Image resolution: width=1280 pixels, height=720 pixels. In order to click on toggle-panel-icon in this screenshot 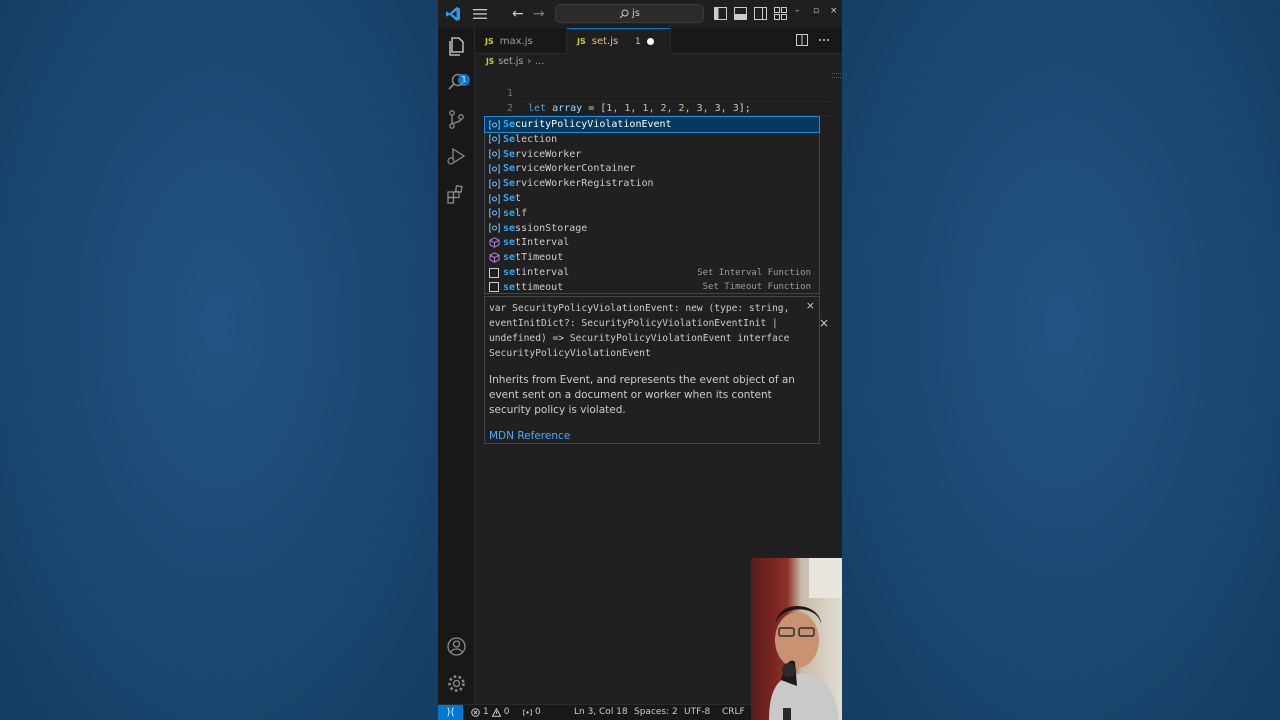, I will do `click(740, 13)`.